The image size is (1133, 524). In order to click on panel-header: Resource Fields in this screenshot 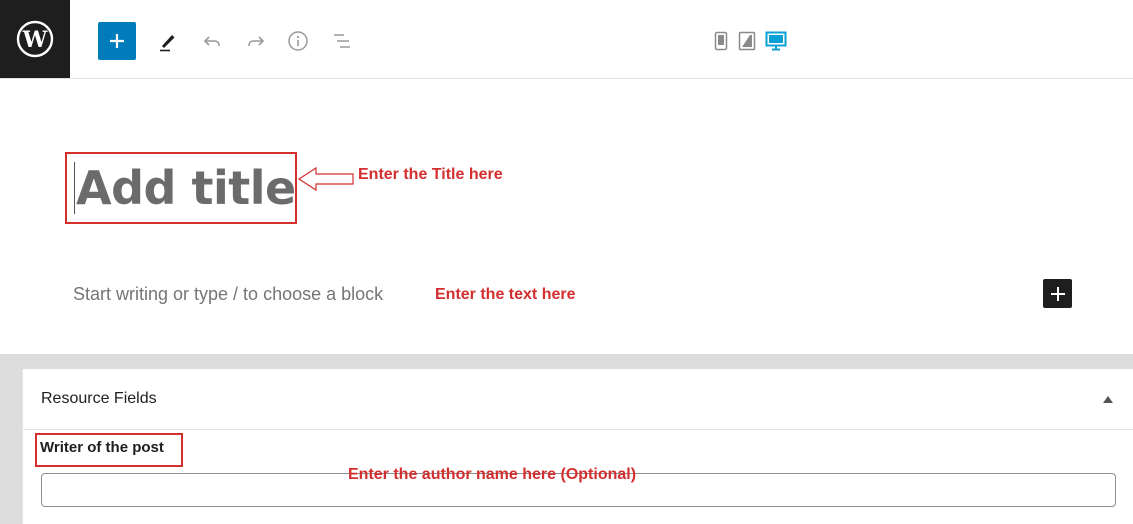, I will do `click(578, 399)`.